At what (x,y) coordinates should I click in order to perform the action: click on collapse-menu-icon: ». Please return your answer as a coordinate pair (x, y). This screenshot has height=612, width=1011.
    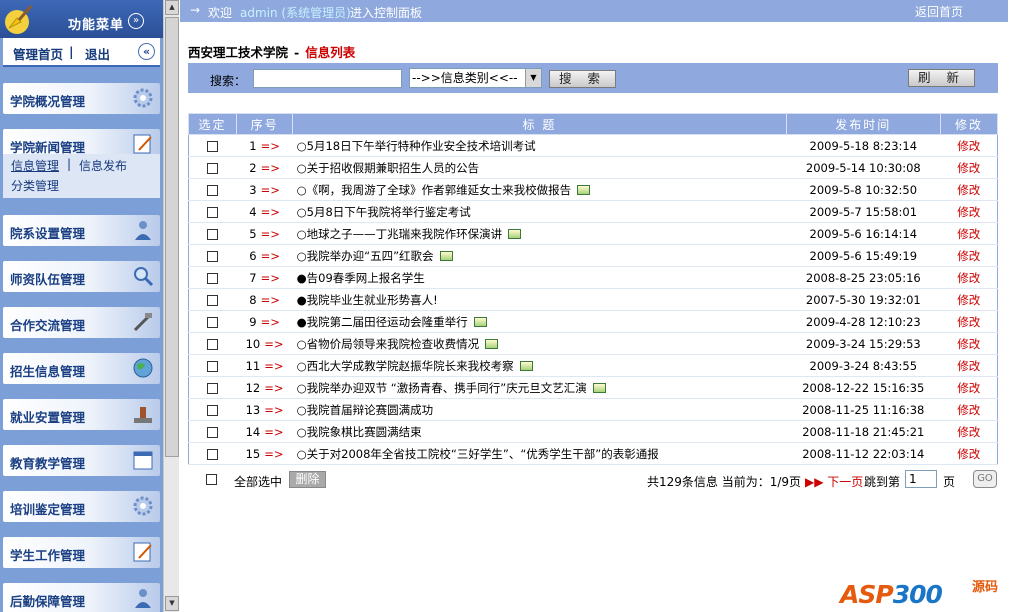
    Looking at the image, I should click on (136, 21).